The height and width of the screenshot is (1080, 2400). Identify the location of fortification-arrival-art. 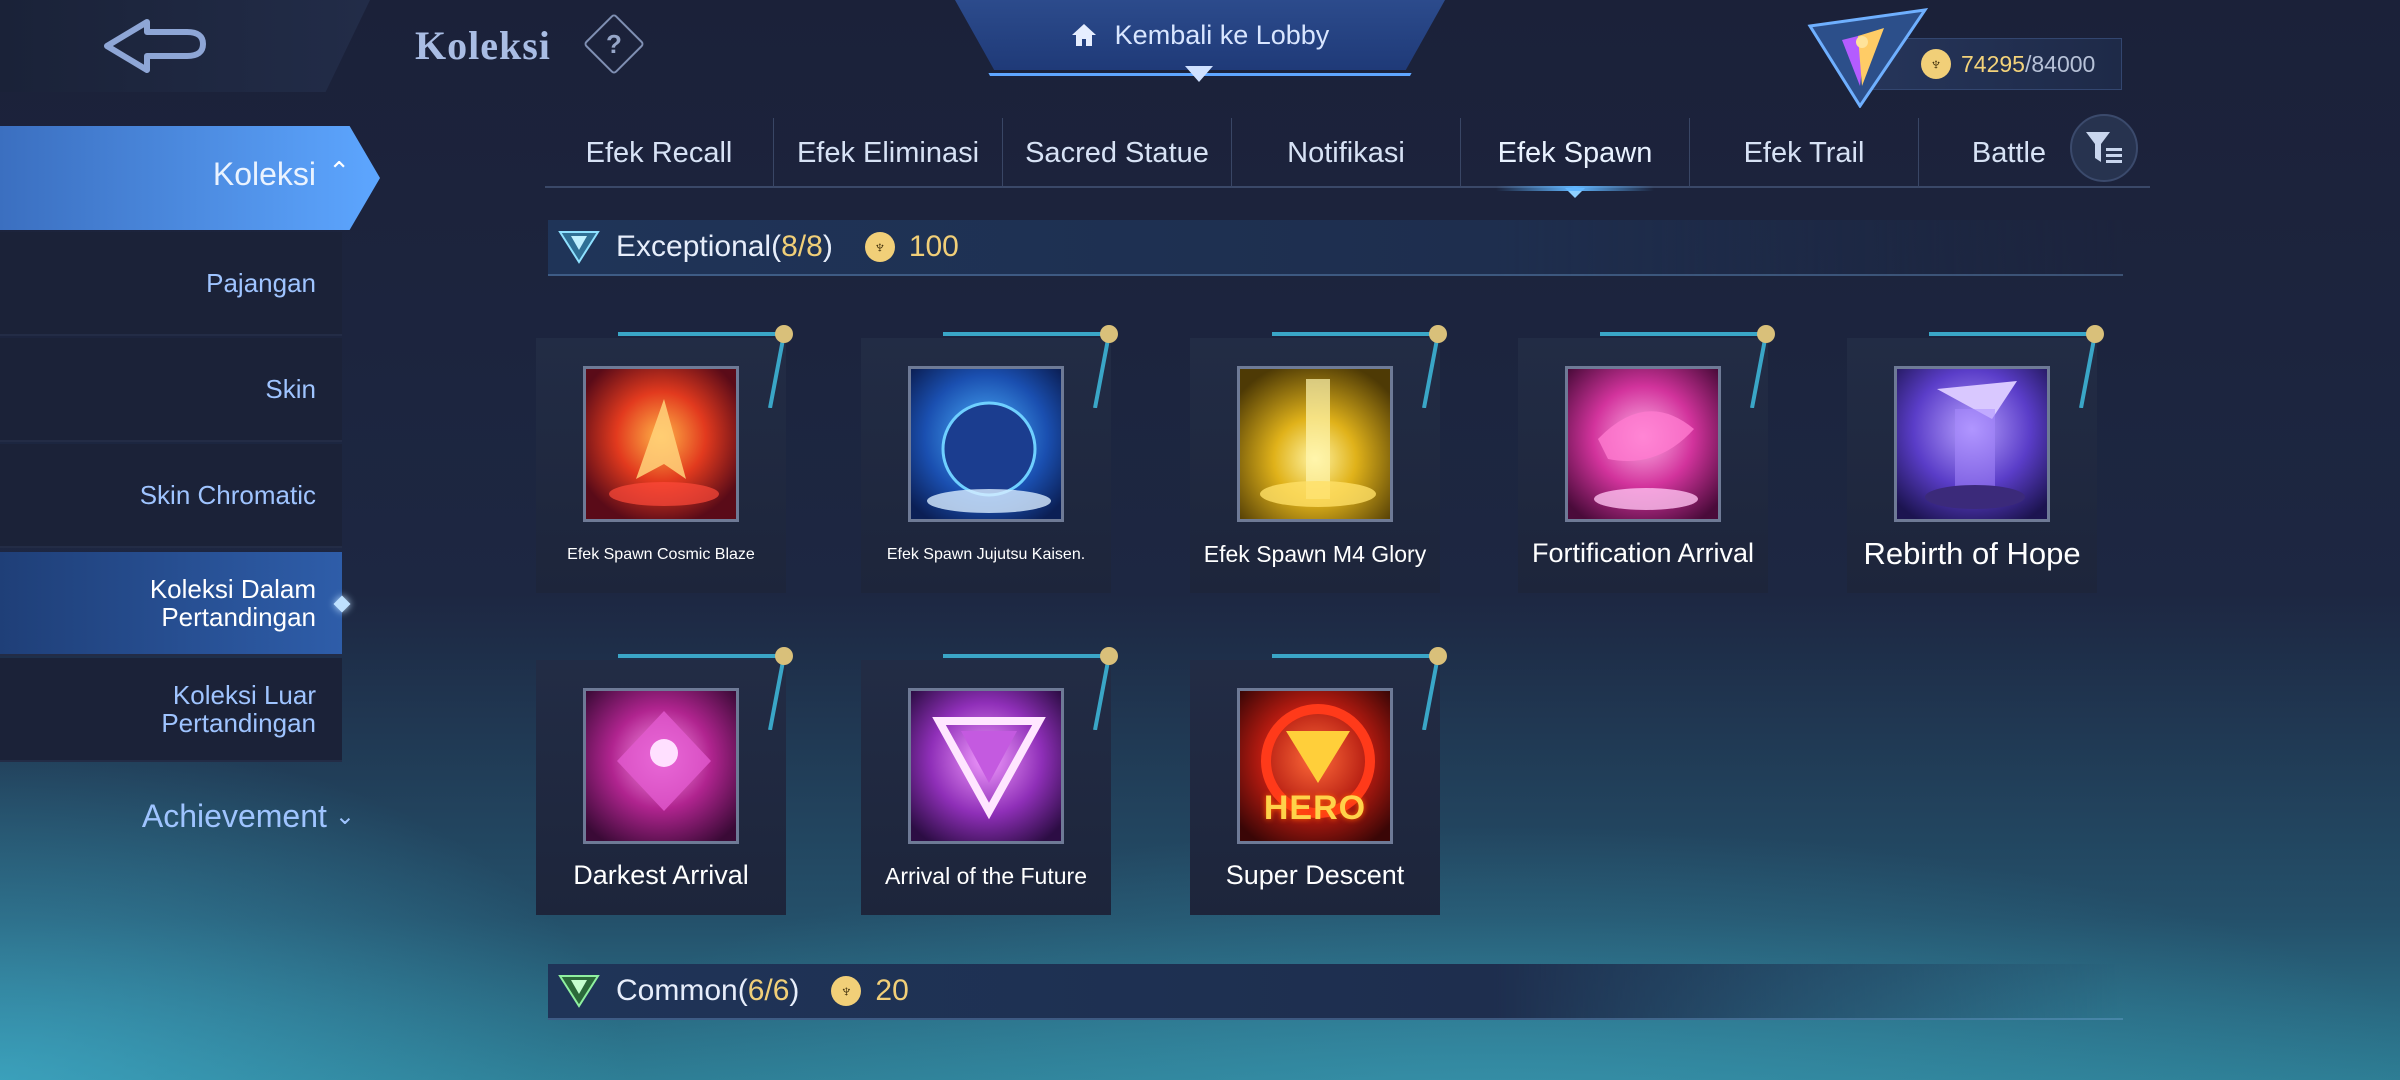
(1646, 460).